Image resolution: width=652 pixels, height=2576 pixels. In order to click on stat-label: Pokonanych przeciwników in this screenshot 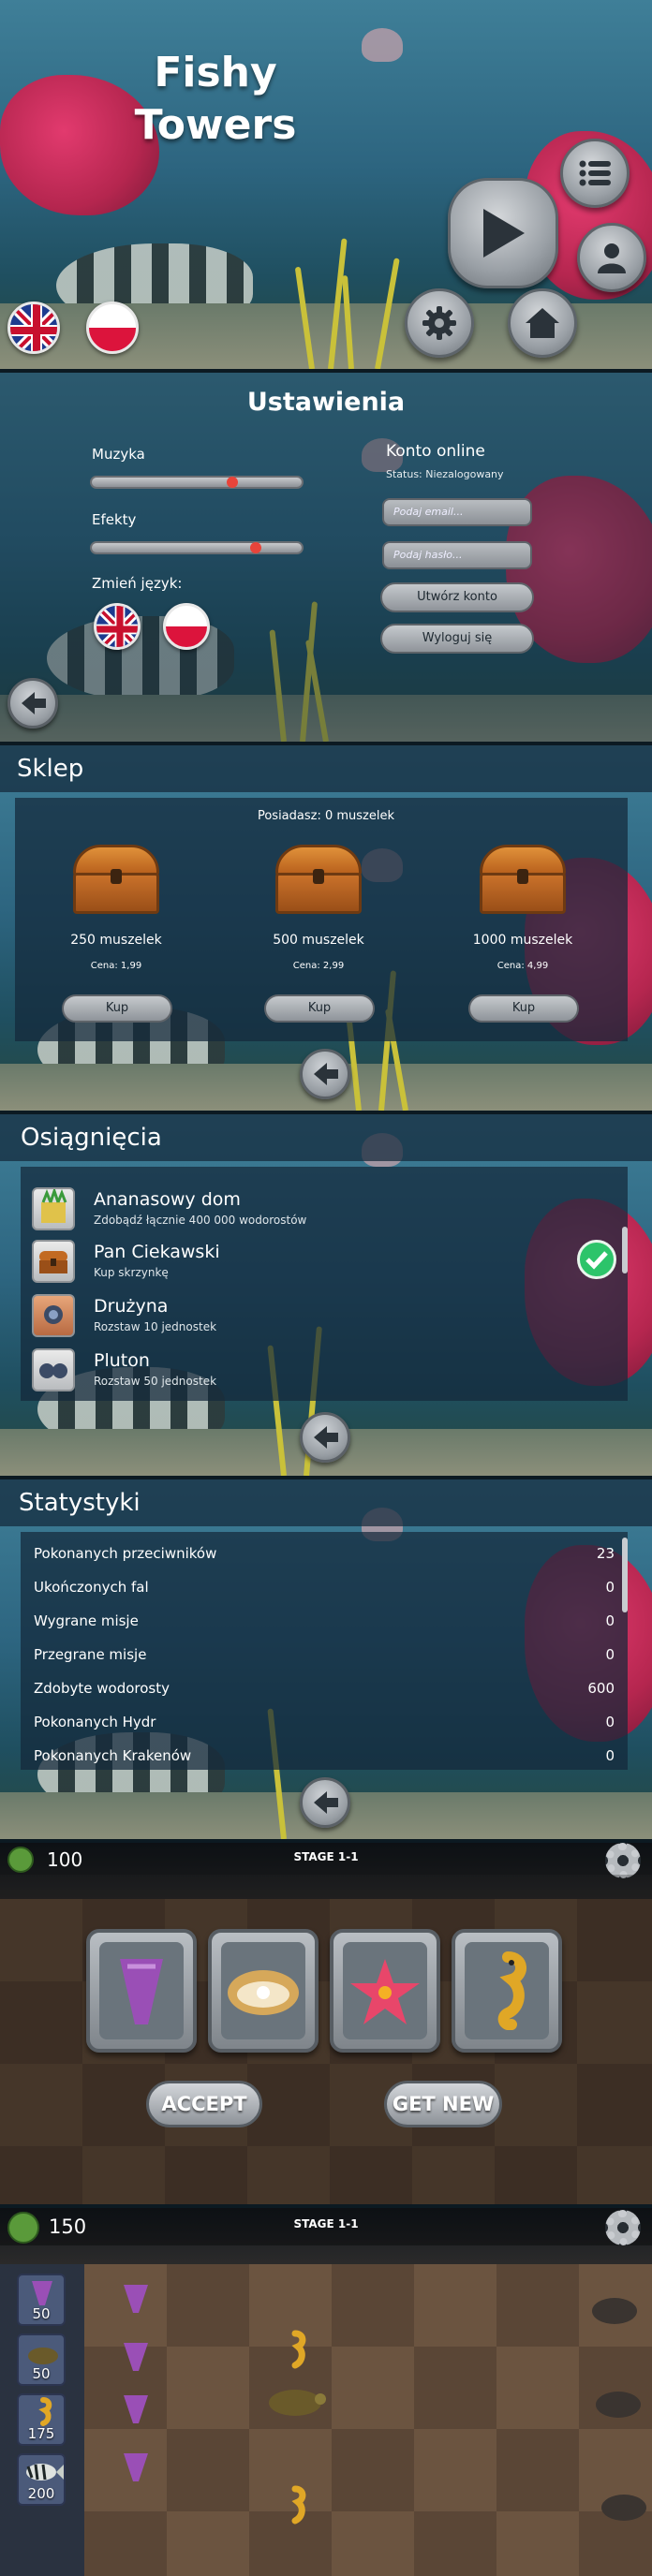, I will do `click(125, 1553)`.